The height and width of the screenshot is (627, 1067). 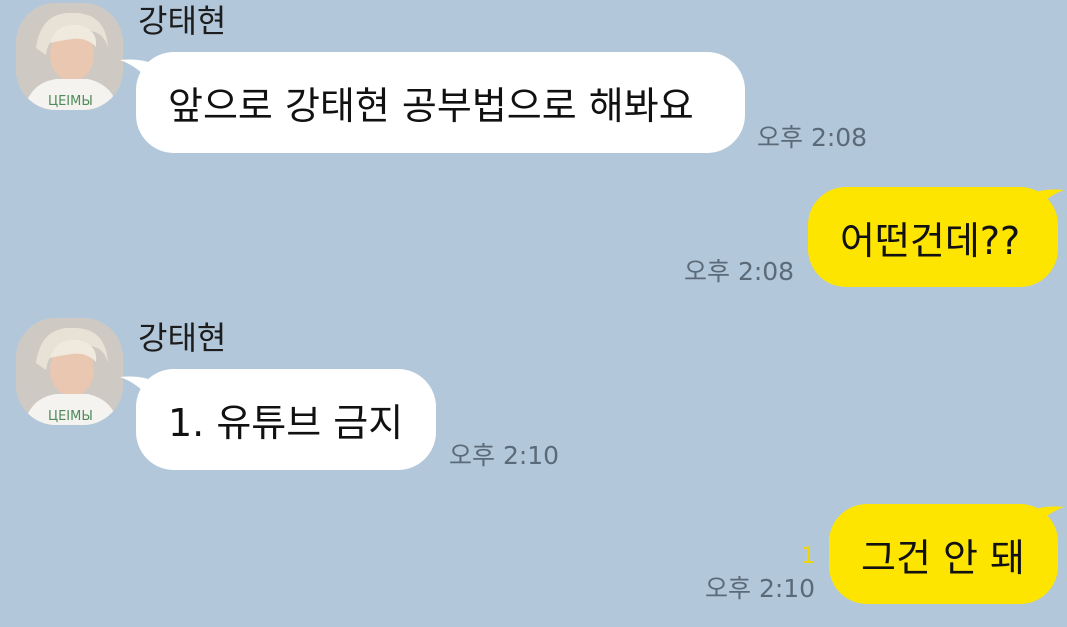 I want to click on message-bubble: 어떤건데??, so click(x=933, y=237).